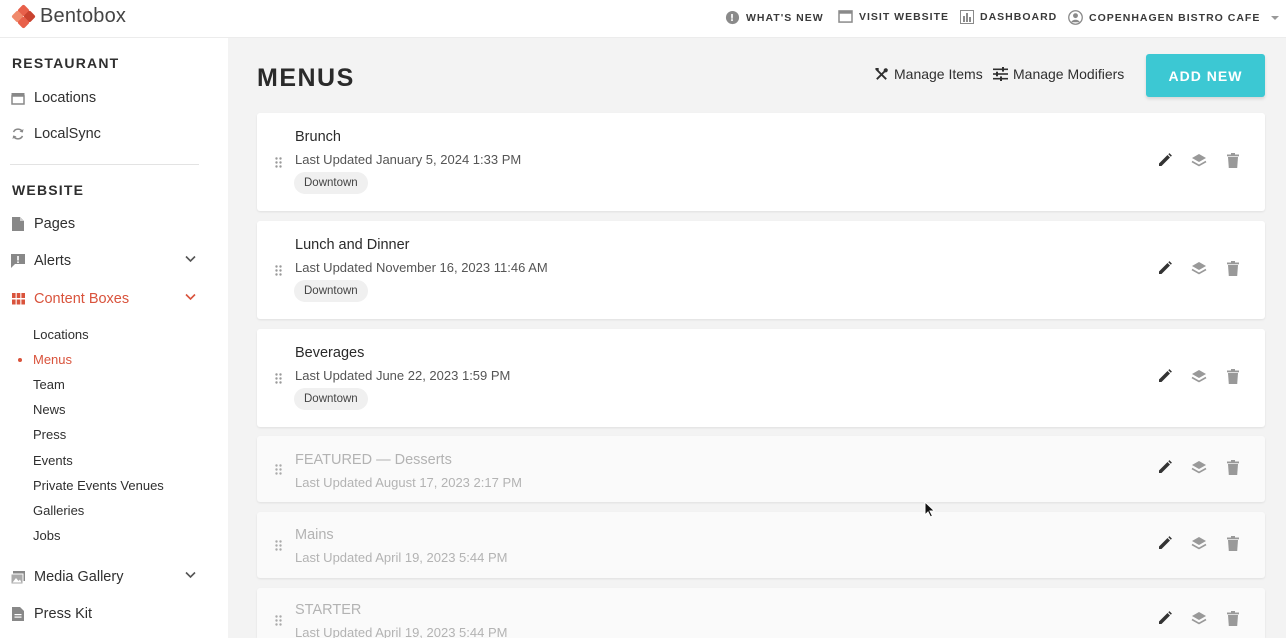 The height and width of the screenshot is (638, 1286). What do you see at coordinates (49, 384) in the screenshot?
I see `submenu-item-team: Team` at bounding box center [49, 384].